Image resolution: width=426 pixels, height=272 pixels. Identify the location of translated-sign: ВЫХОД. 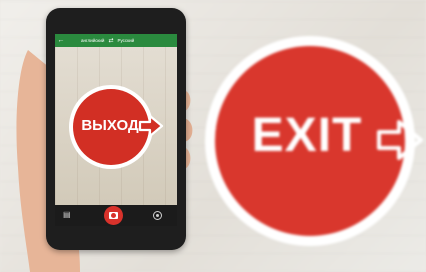
(116, 127).